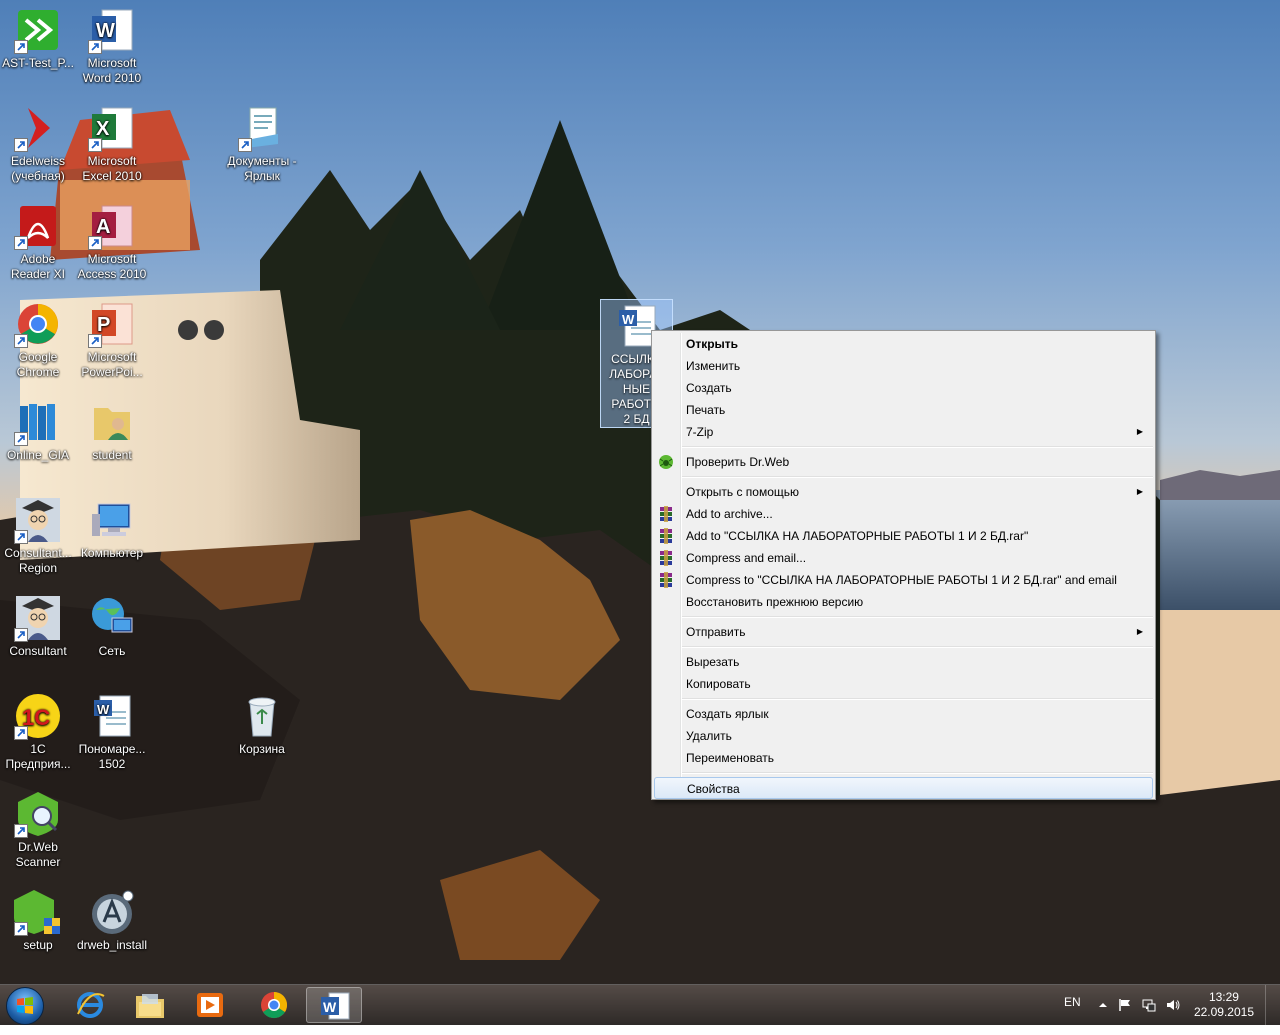 Image resolution: width=1280 pixels, height=1035 pixels. What do you see at coordinates (1103, 1005) in the screenshot?
I see `show-hidden-icon` at bounding box center [1103, 1005].